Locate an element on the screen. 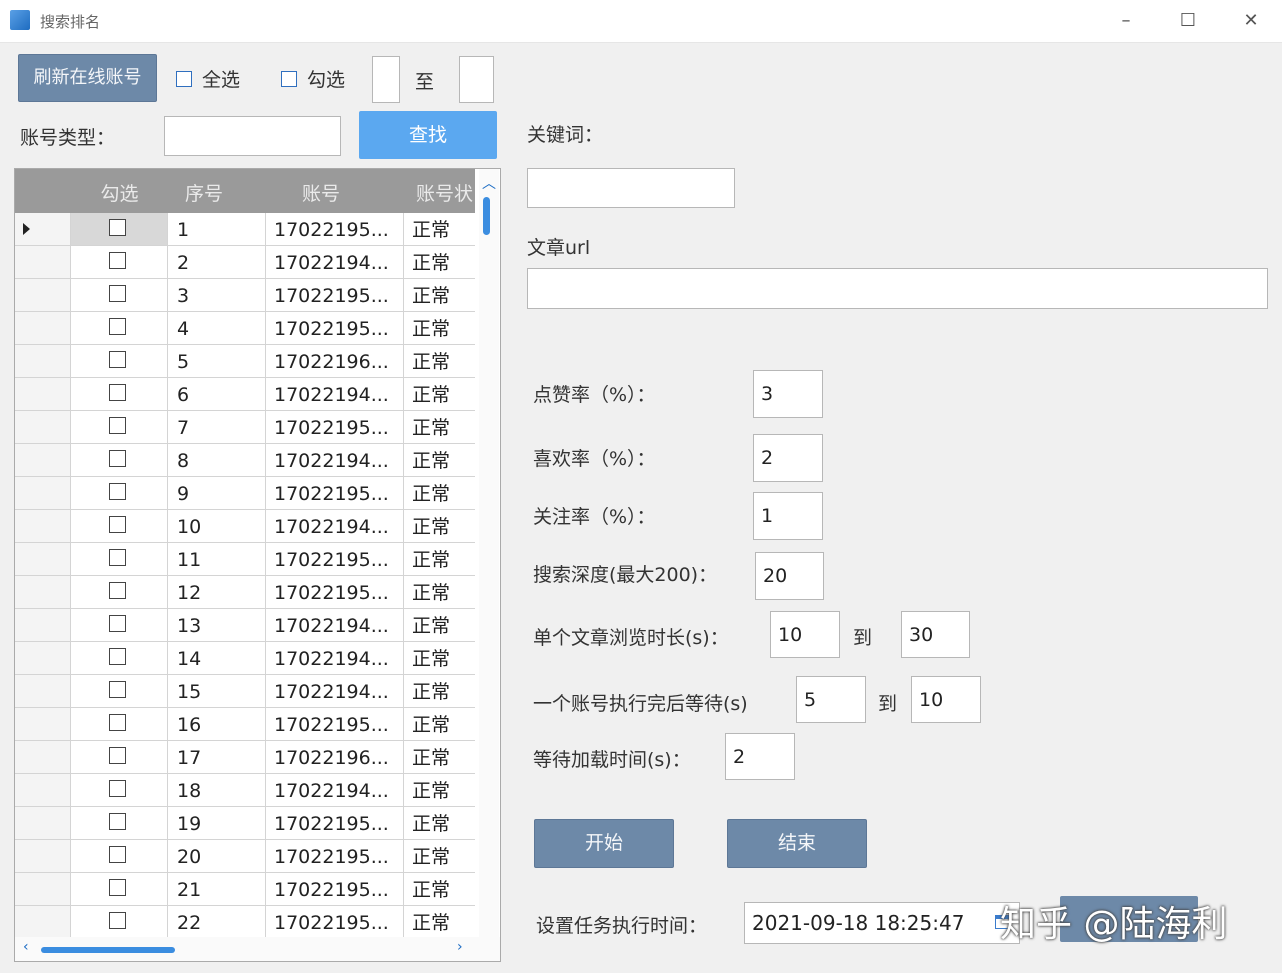  wait-min-input: 5 is located at coordinates (831, 699).